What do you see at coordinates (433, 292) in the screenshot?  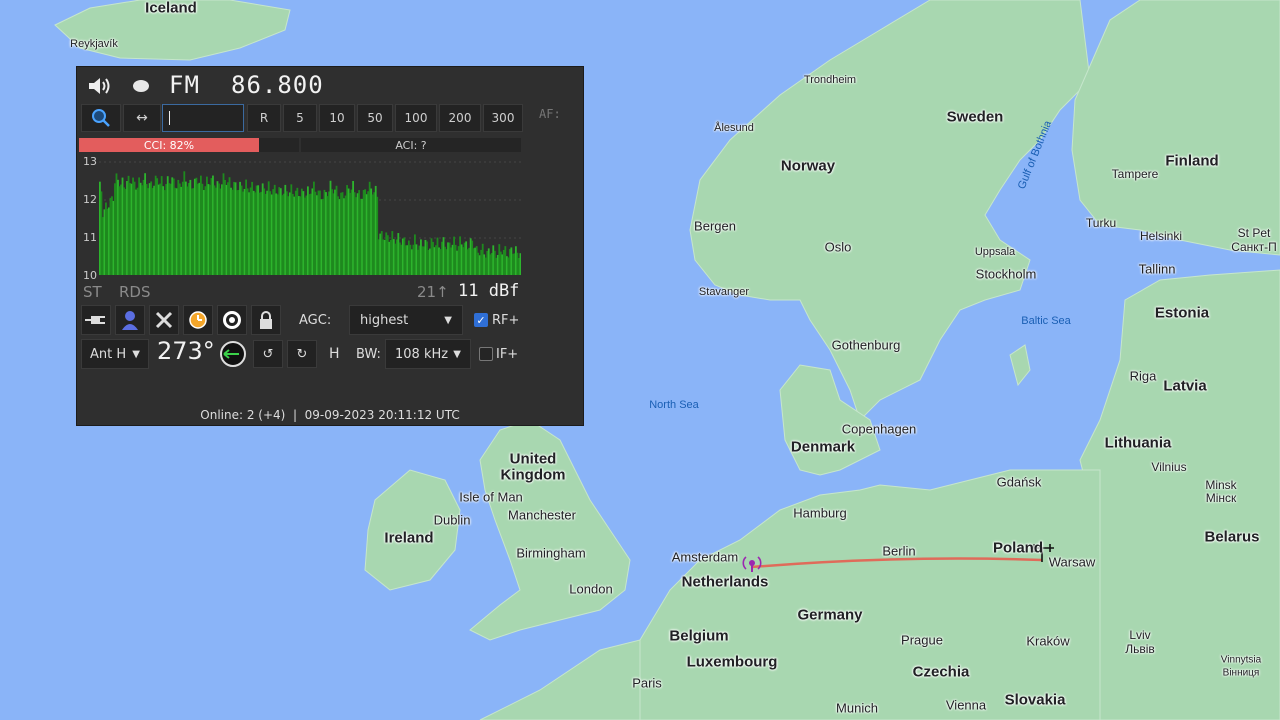 I see `signal-peak: 21↑` at bounding box center [433, 292].